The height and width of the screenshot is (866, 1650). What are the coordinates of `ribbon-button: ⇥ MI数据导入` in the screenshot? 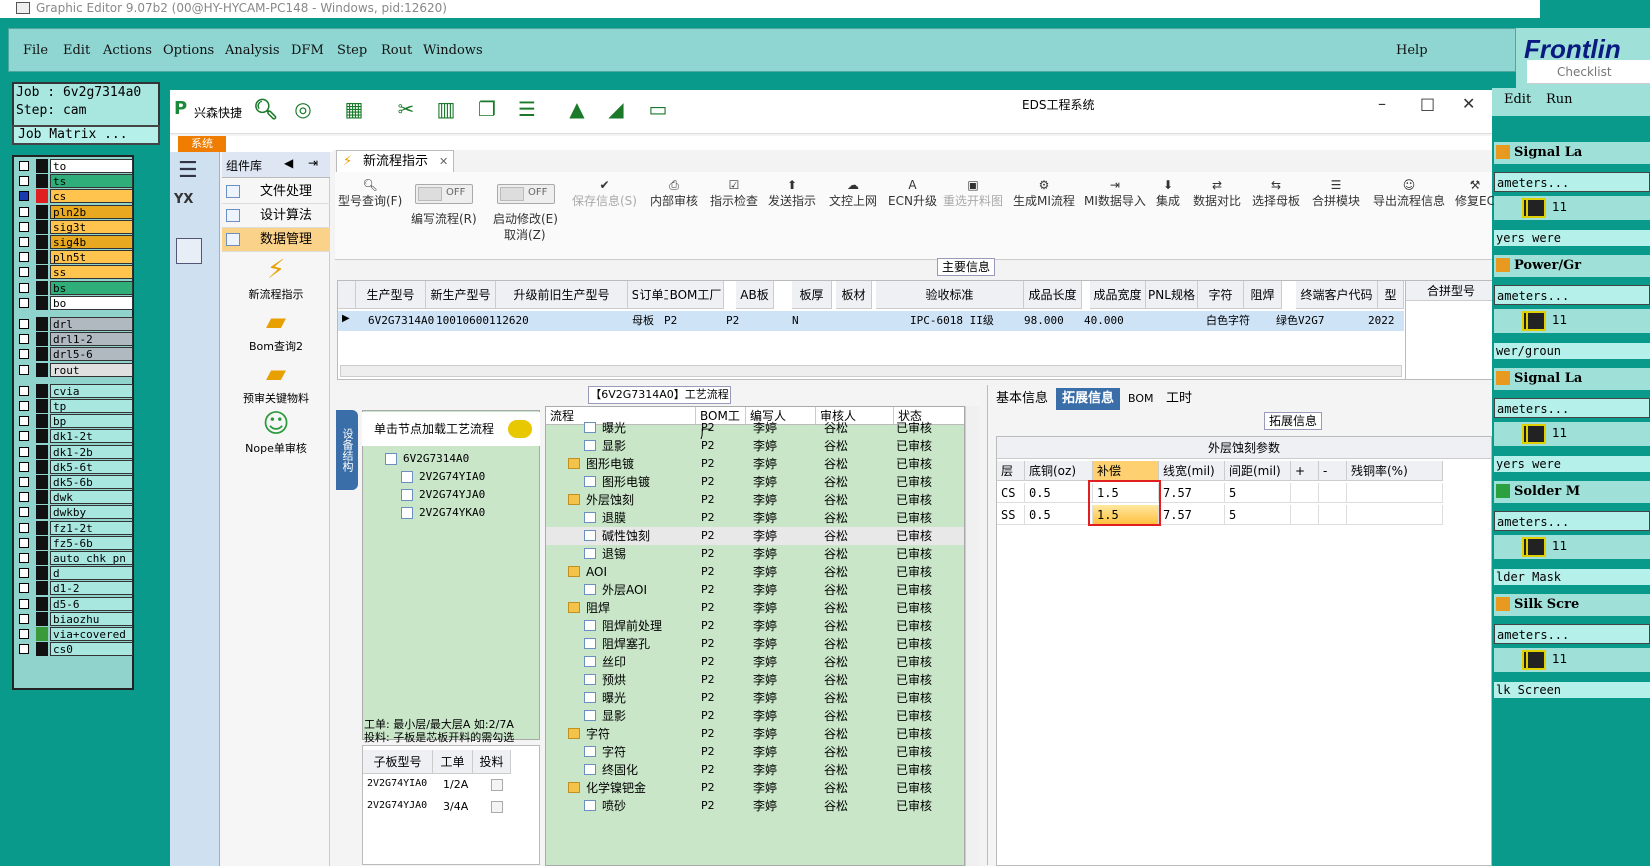 It's located at (1115, 193).